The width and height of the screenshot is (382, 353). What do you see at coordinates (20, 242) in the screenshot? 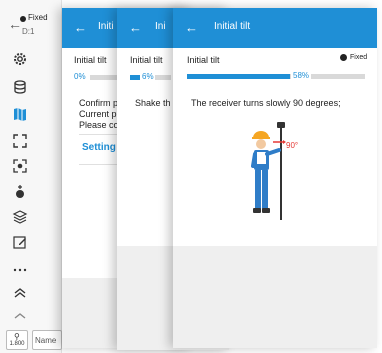
I see `edit-icon` at bounding box center [20, 242].